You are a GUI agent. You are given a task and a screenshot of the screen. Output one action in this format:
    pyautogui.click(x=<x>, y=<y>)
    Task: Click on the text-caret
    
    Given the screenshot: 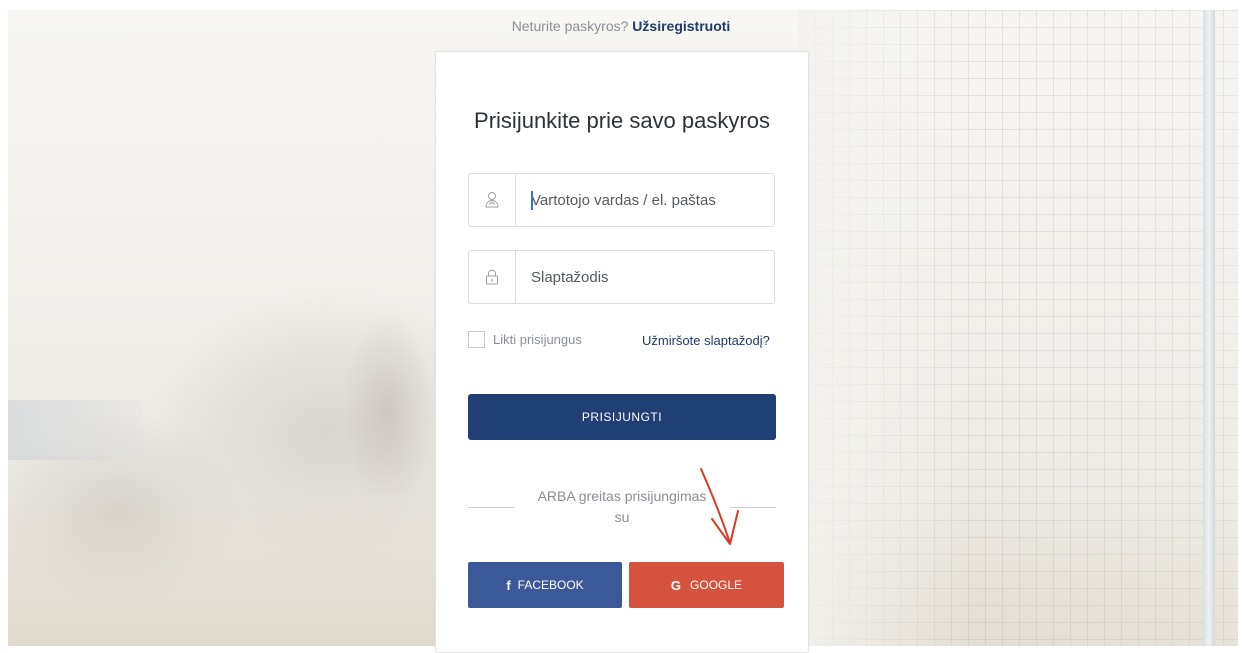 What is the action you would take?
    pyautogui.click(x=532, y=200)
    